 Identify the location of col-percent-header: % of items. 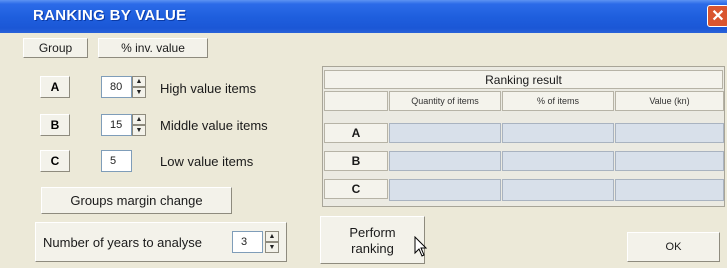
(558, 101).